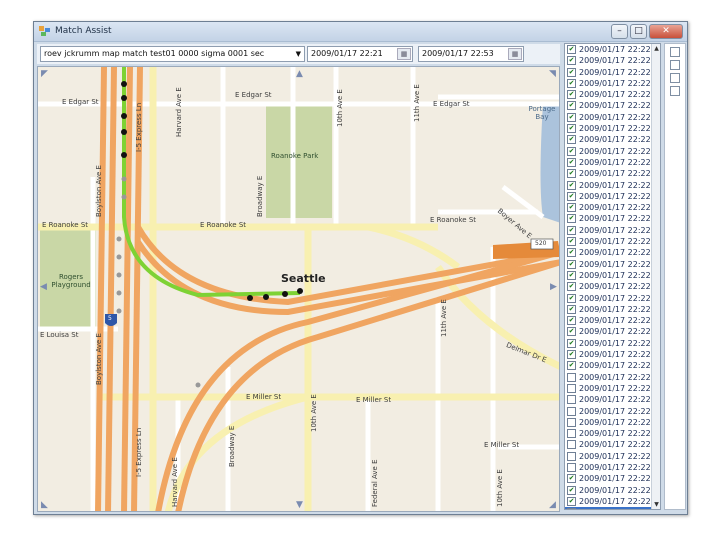 The width and height of the screenshot is (720, 540). I want to click on pan-up-left-icon: ◤, so click(44, 74).